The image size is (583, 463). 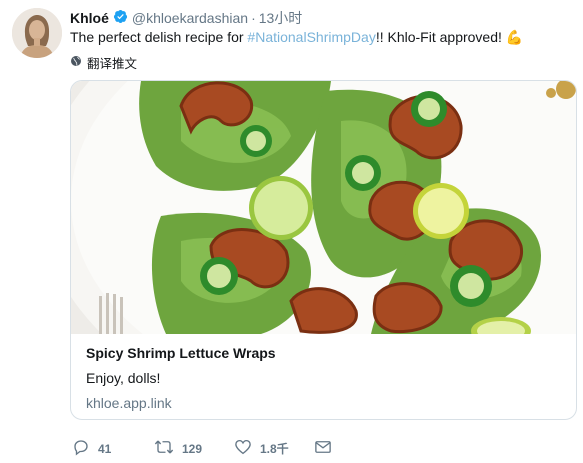 What do you see at coordinates (76, 62) in the screenshot?
I see `globe-icon` at bounding box center [76, 62].